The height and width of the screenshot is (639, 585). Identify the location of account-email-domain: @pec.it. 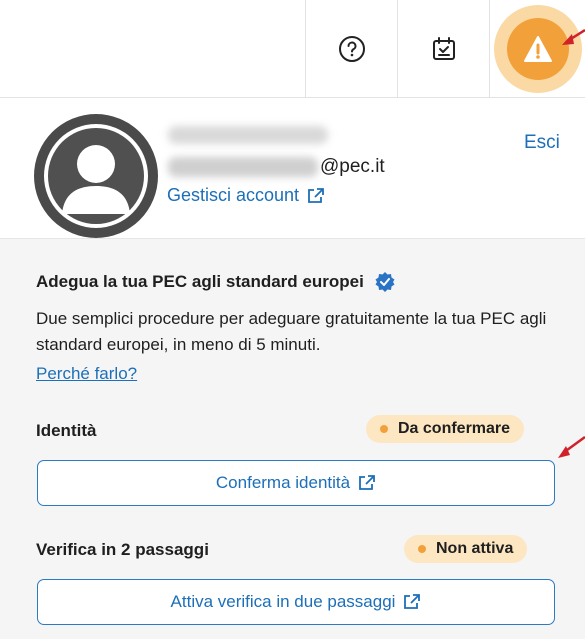
(352, 166).